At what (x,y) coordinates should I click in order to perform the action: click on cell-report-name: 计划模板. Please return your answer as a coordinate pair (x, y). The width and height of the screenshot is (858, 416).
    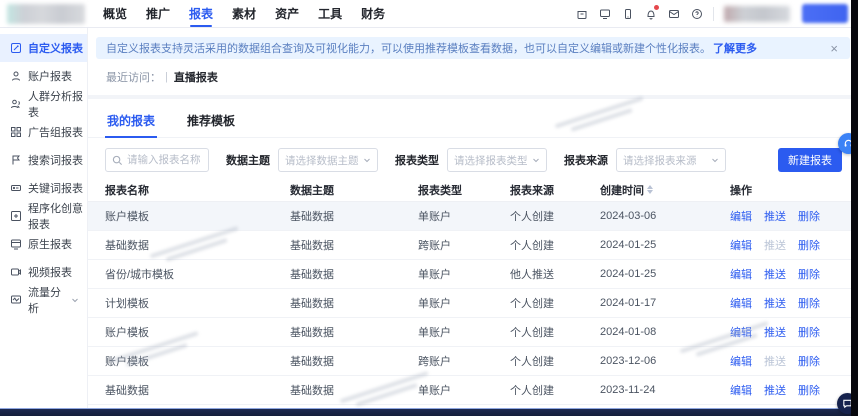
    Looking at the image, I should click on (127, 304).